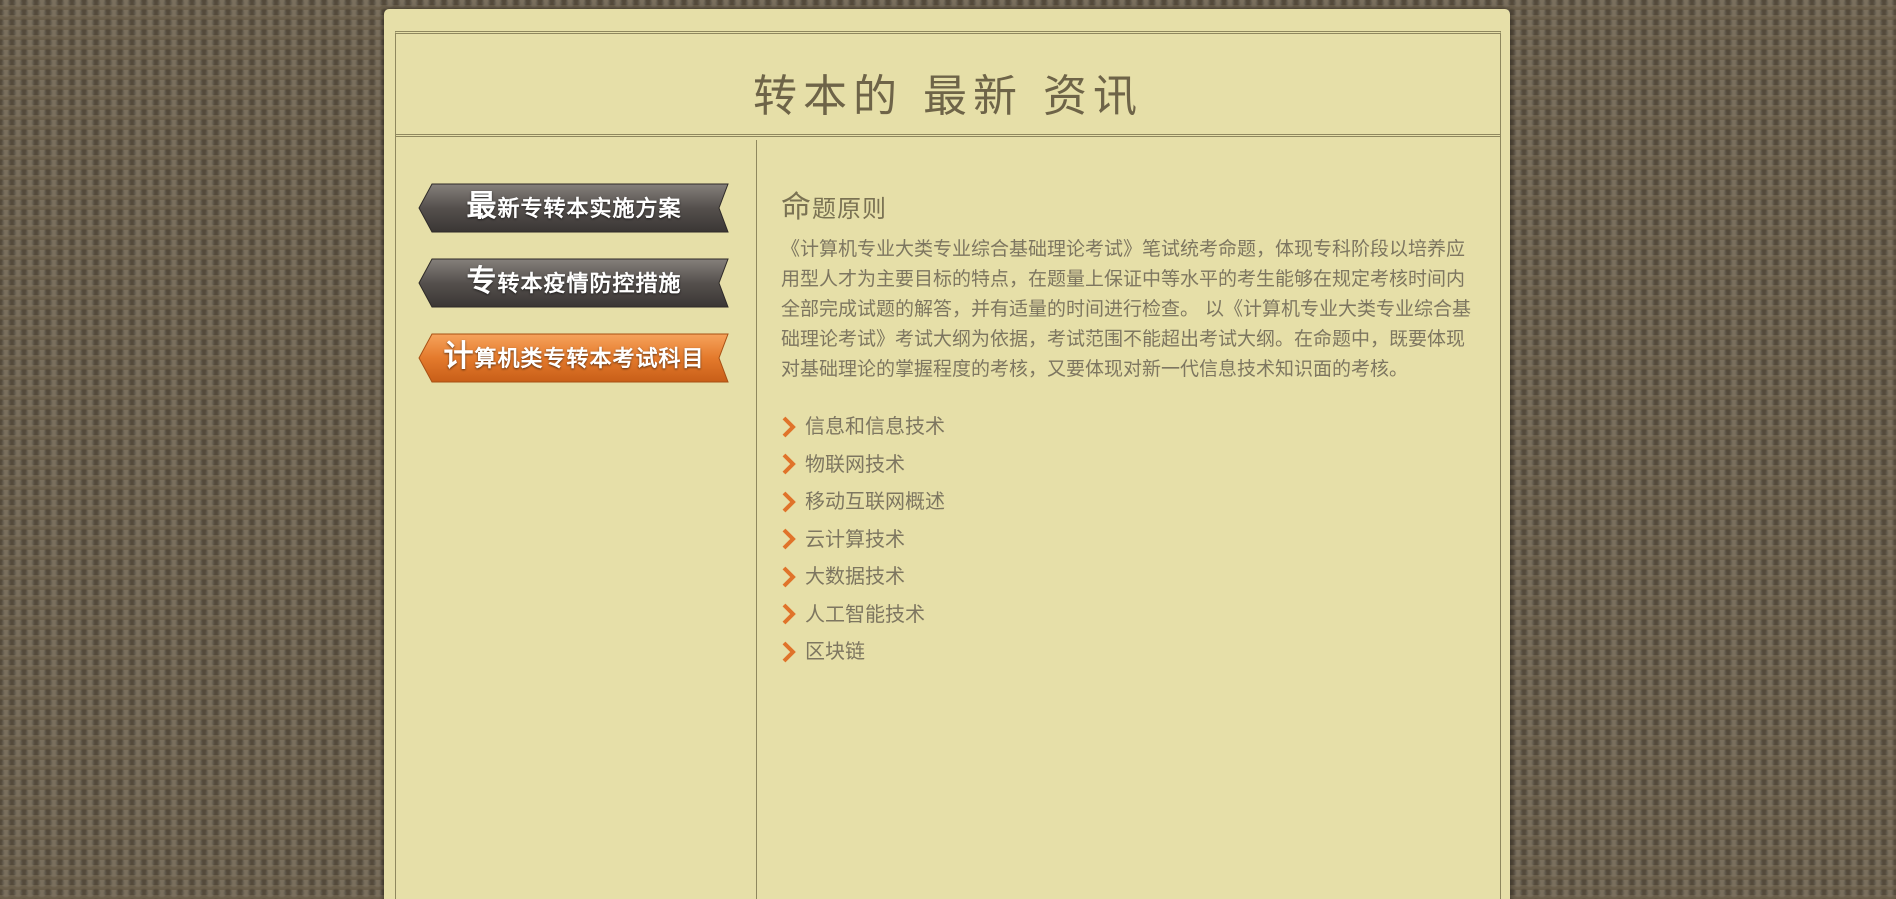 Image resolution: width=1896 pixels, height=899 pixels. What do you see at coordinates (796, 207) in the screenshot?
I see `article-heading-initial: 命` at bounding box center [796, 207].